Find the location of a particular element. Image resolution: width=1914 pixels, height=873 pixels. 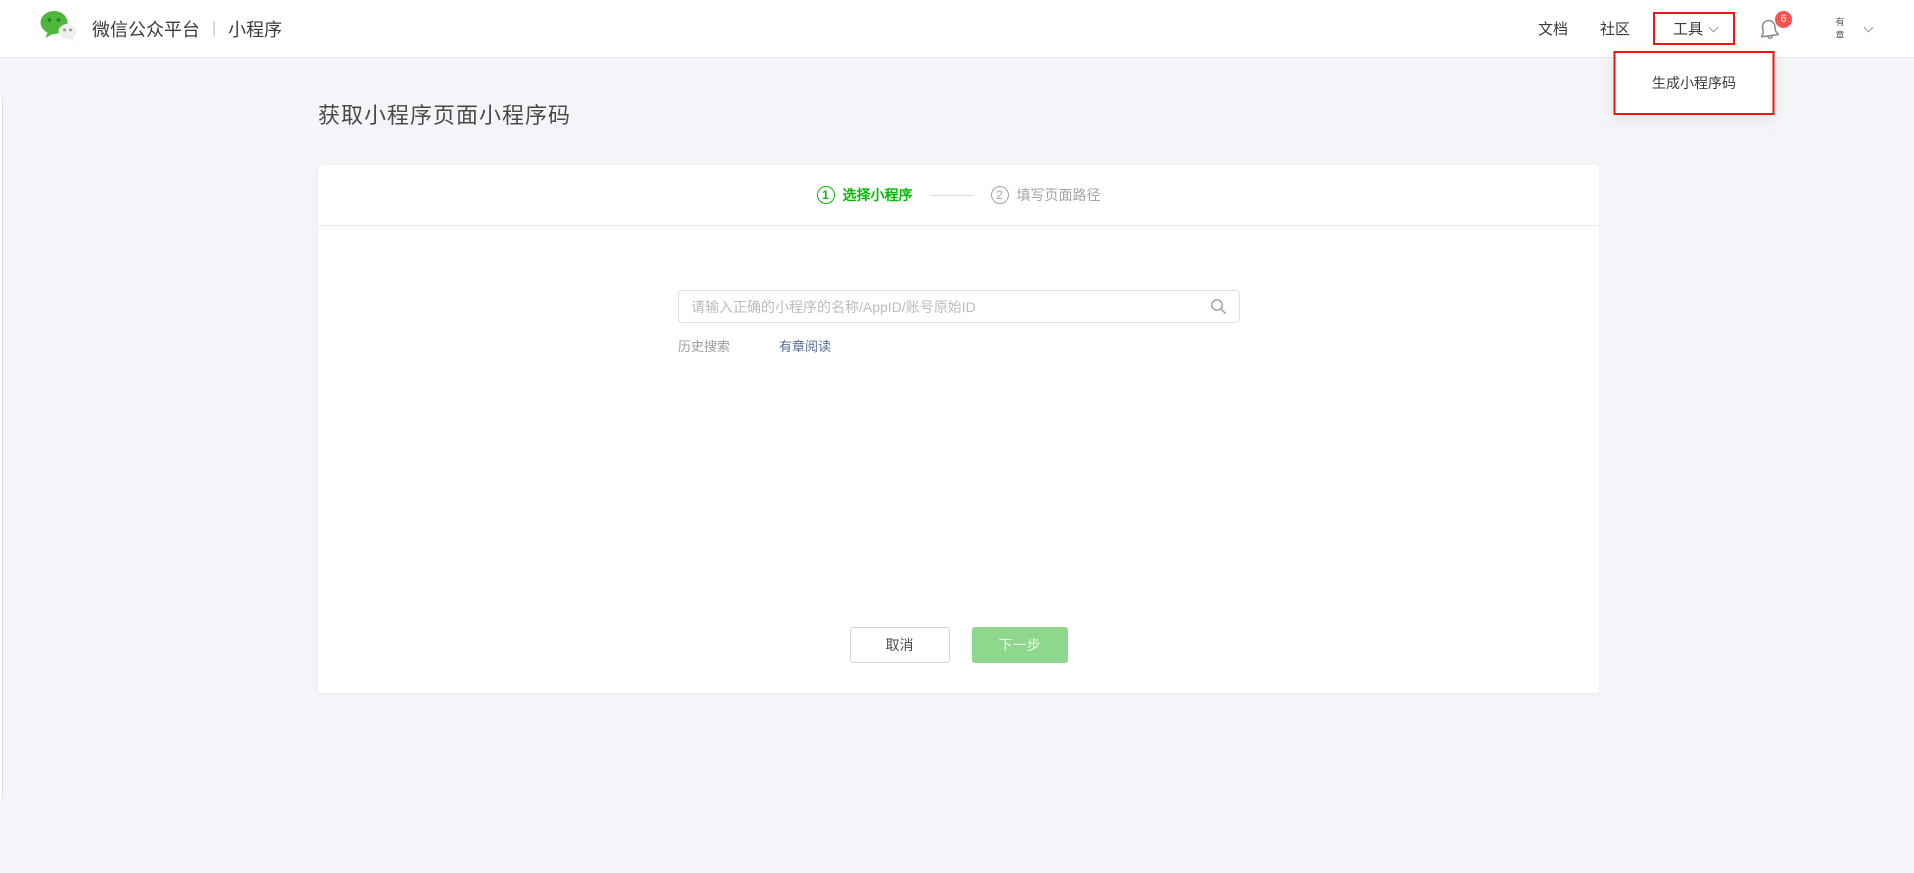

tools-dropdown-menu: 生成小程序码 is located at coordinates (1694, 83).